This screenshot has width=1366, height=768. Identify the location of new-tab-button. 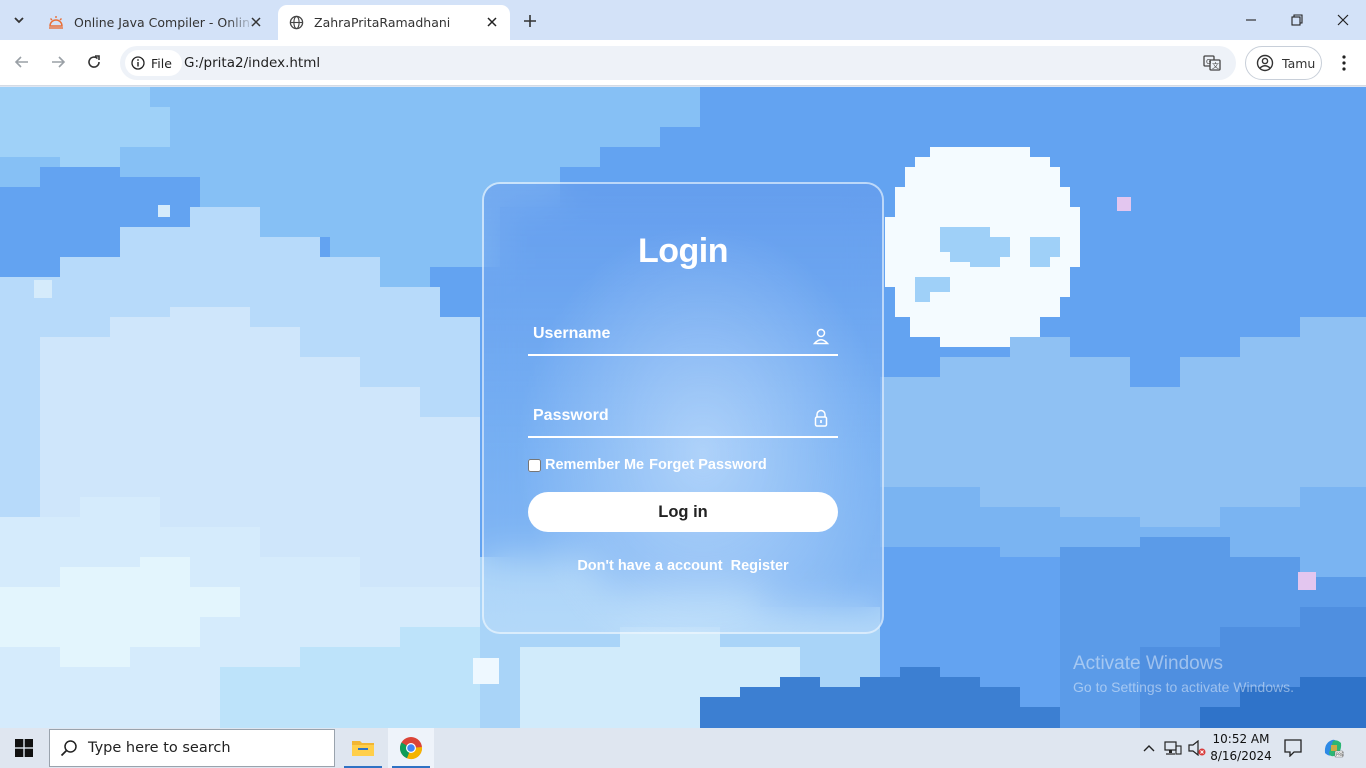
(530, 21).